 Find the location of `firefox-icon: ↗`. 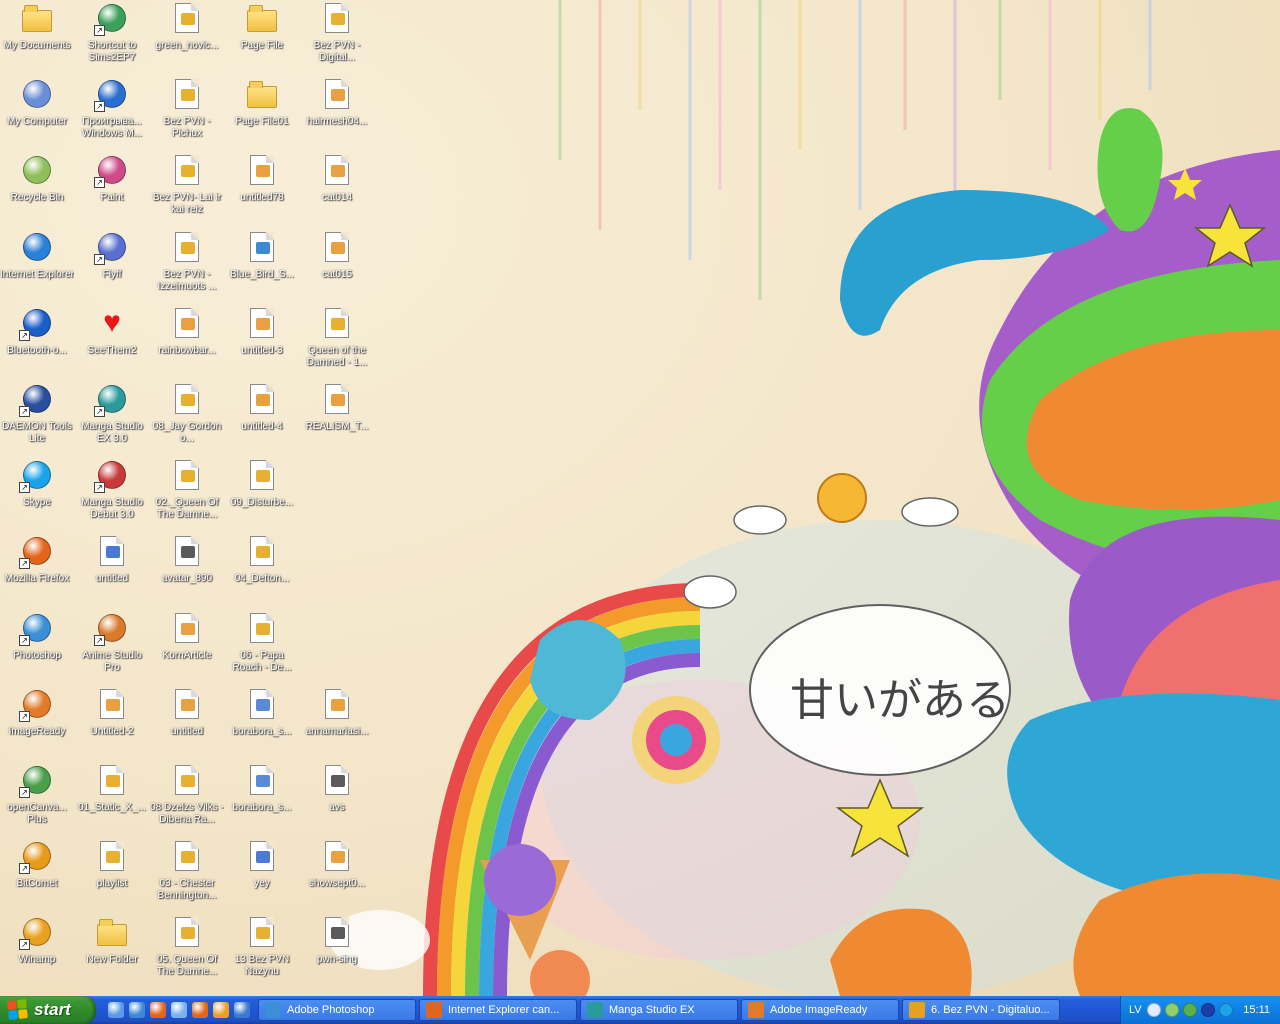

firefox-icon: ↗ is located at coordinates (36, 552).